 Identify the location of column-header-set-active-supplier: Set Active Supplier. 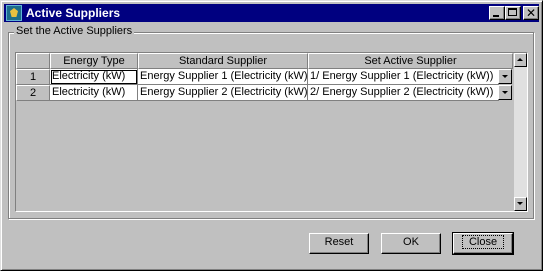
(410, 61).